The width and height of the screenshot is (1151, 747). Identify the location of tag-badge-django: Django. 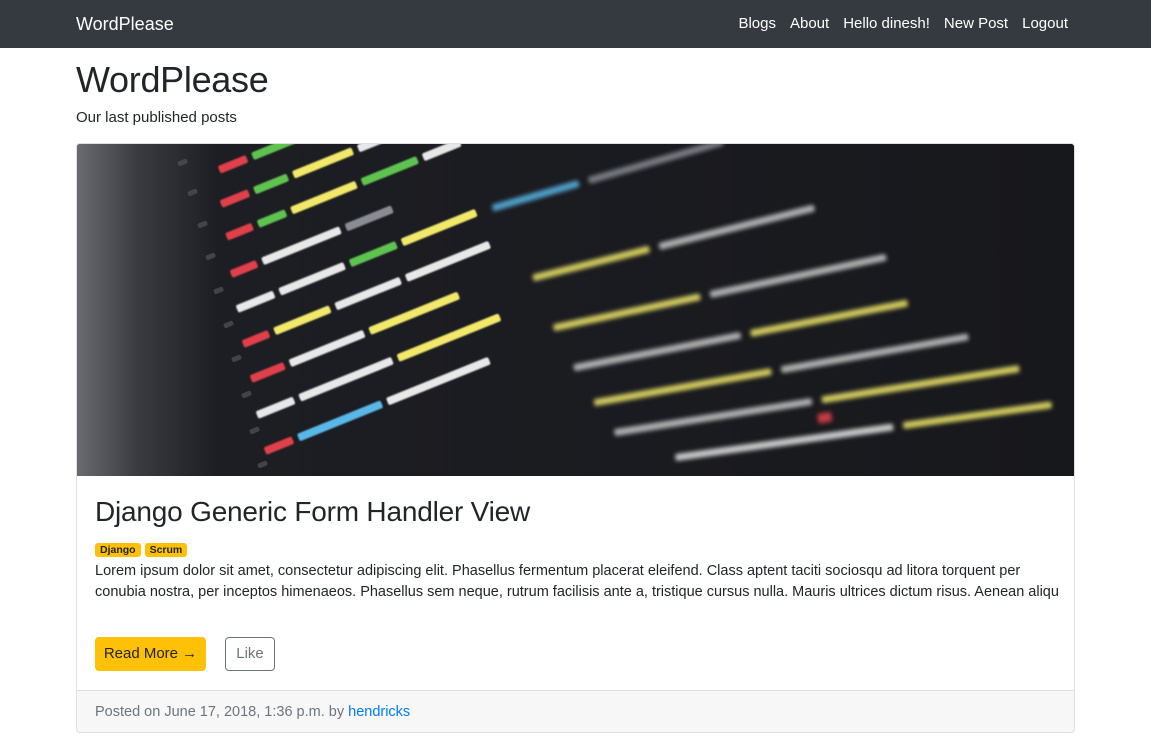
(118, 550).